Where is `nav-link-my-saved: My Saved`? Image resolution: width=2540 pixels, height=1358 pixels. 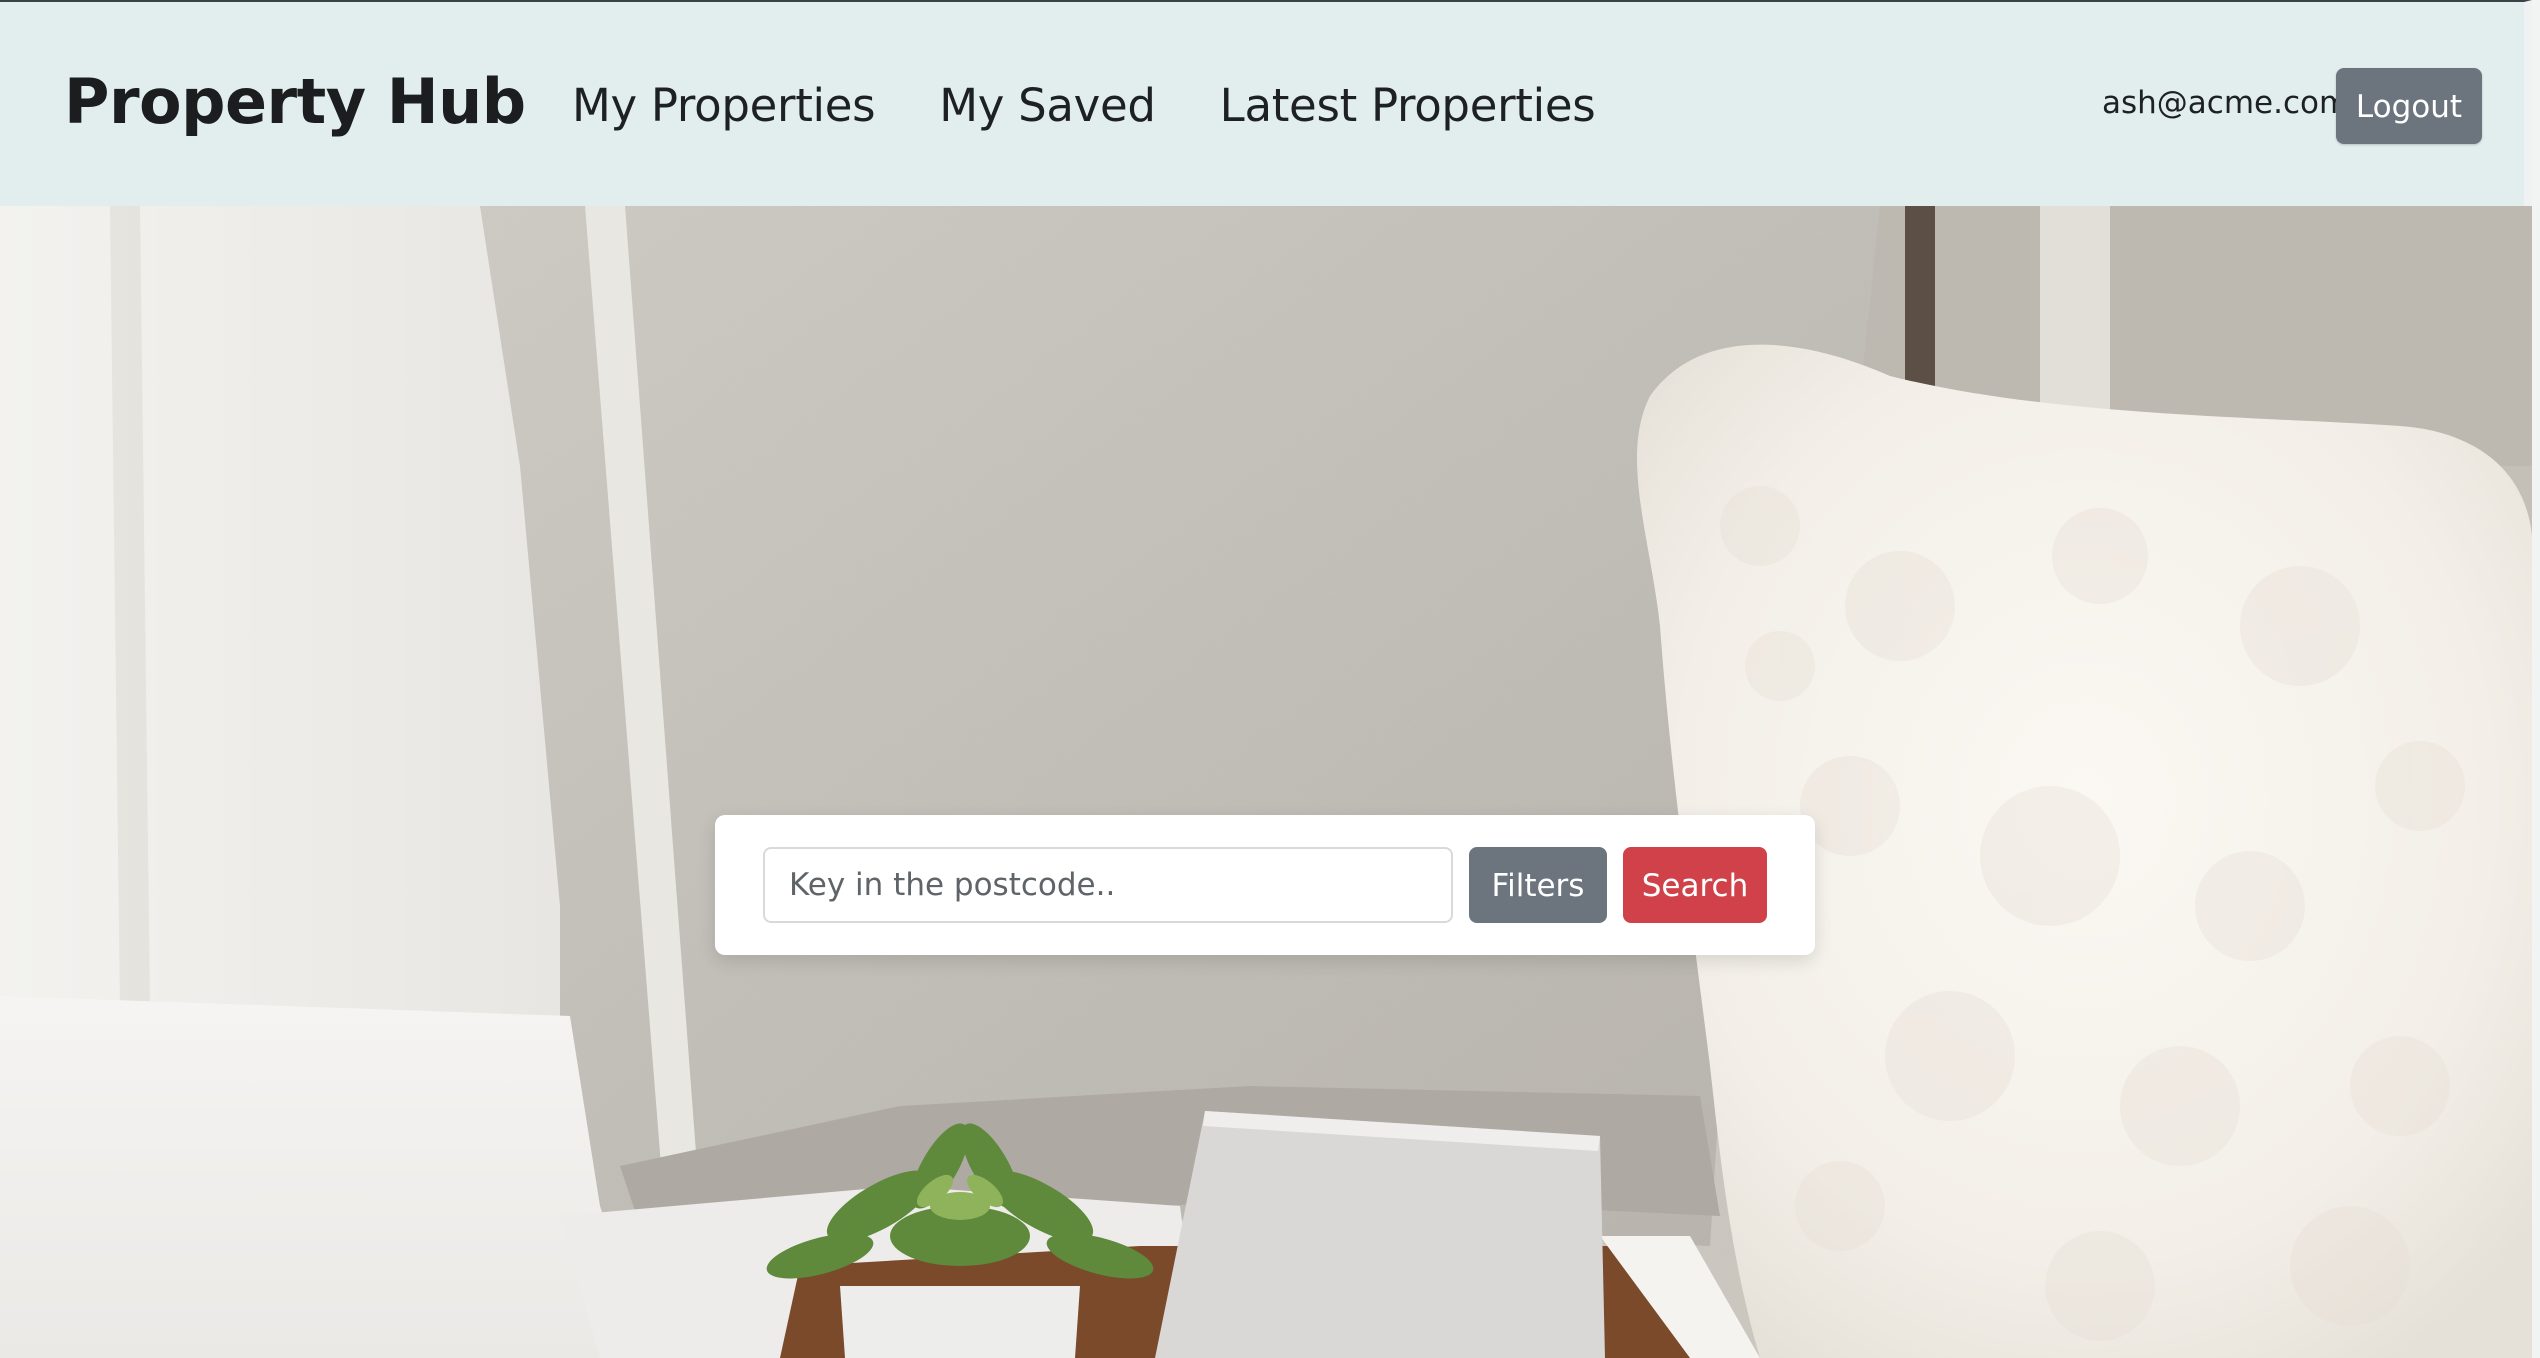 nav-link-my-saved: My Saved is located at coordinates (1047, 106).